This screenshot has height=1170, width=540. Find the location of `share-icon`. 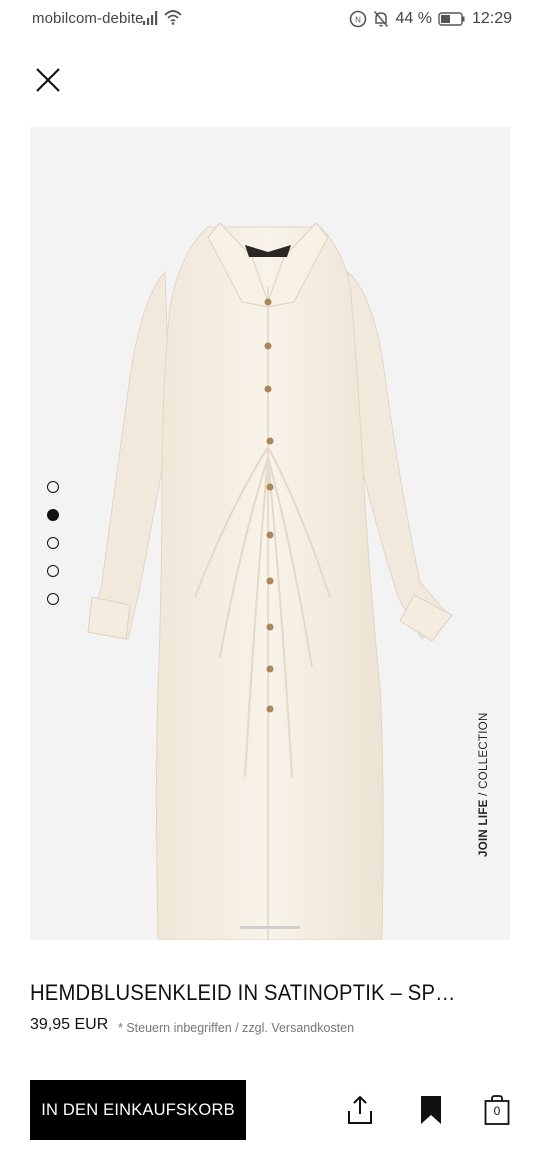

share-icon is located at coordinates (360, 1110).